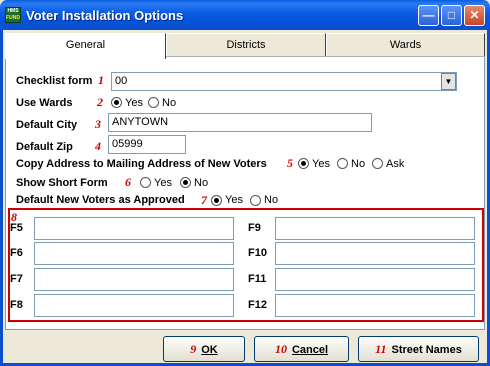 The height and width of the screenshot is (366, 490). Describe the element at coordinates (134, 305) in the screenshot. I see `f8-input` at that location.